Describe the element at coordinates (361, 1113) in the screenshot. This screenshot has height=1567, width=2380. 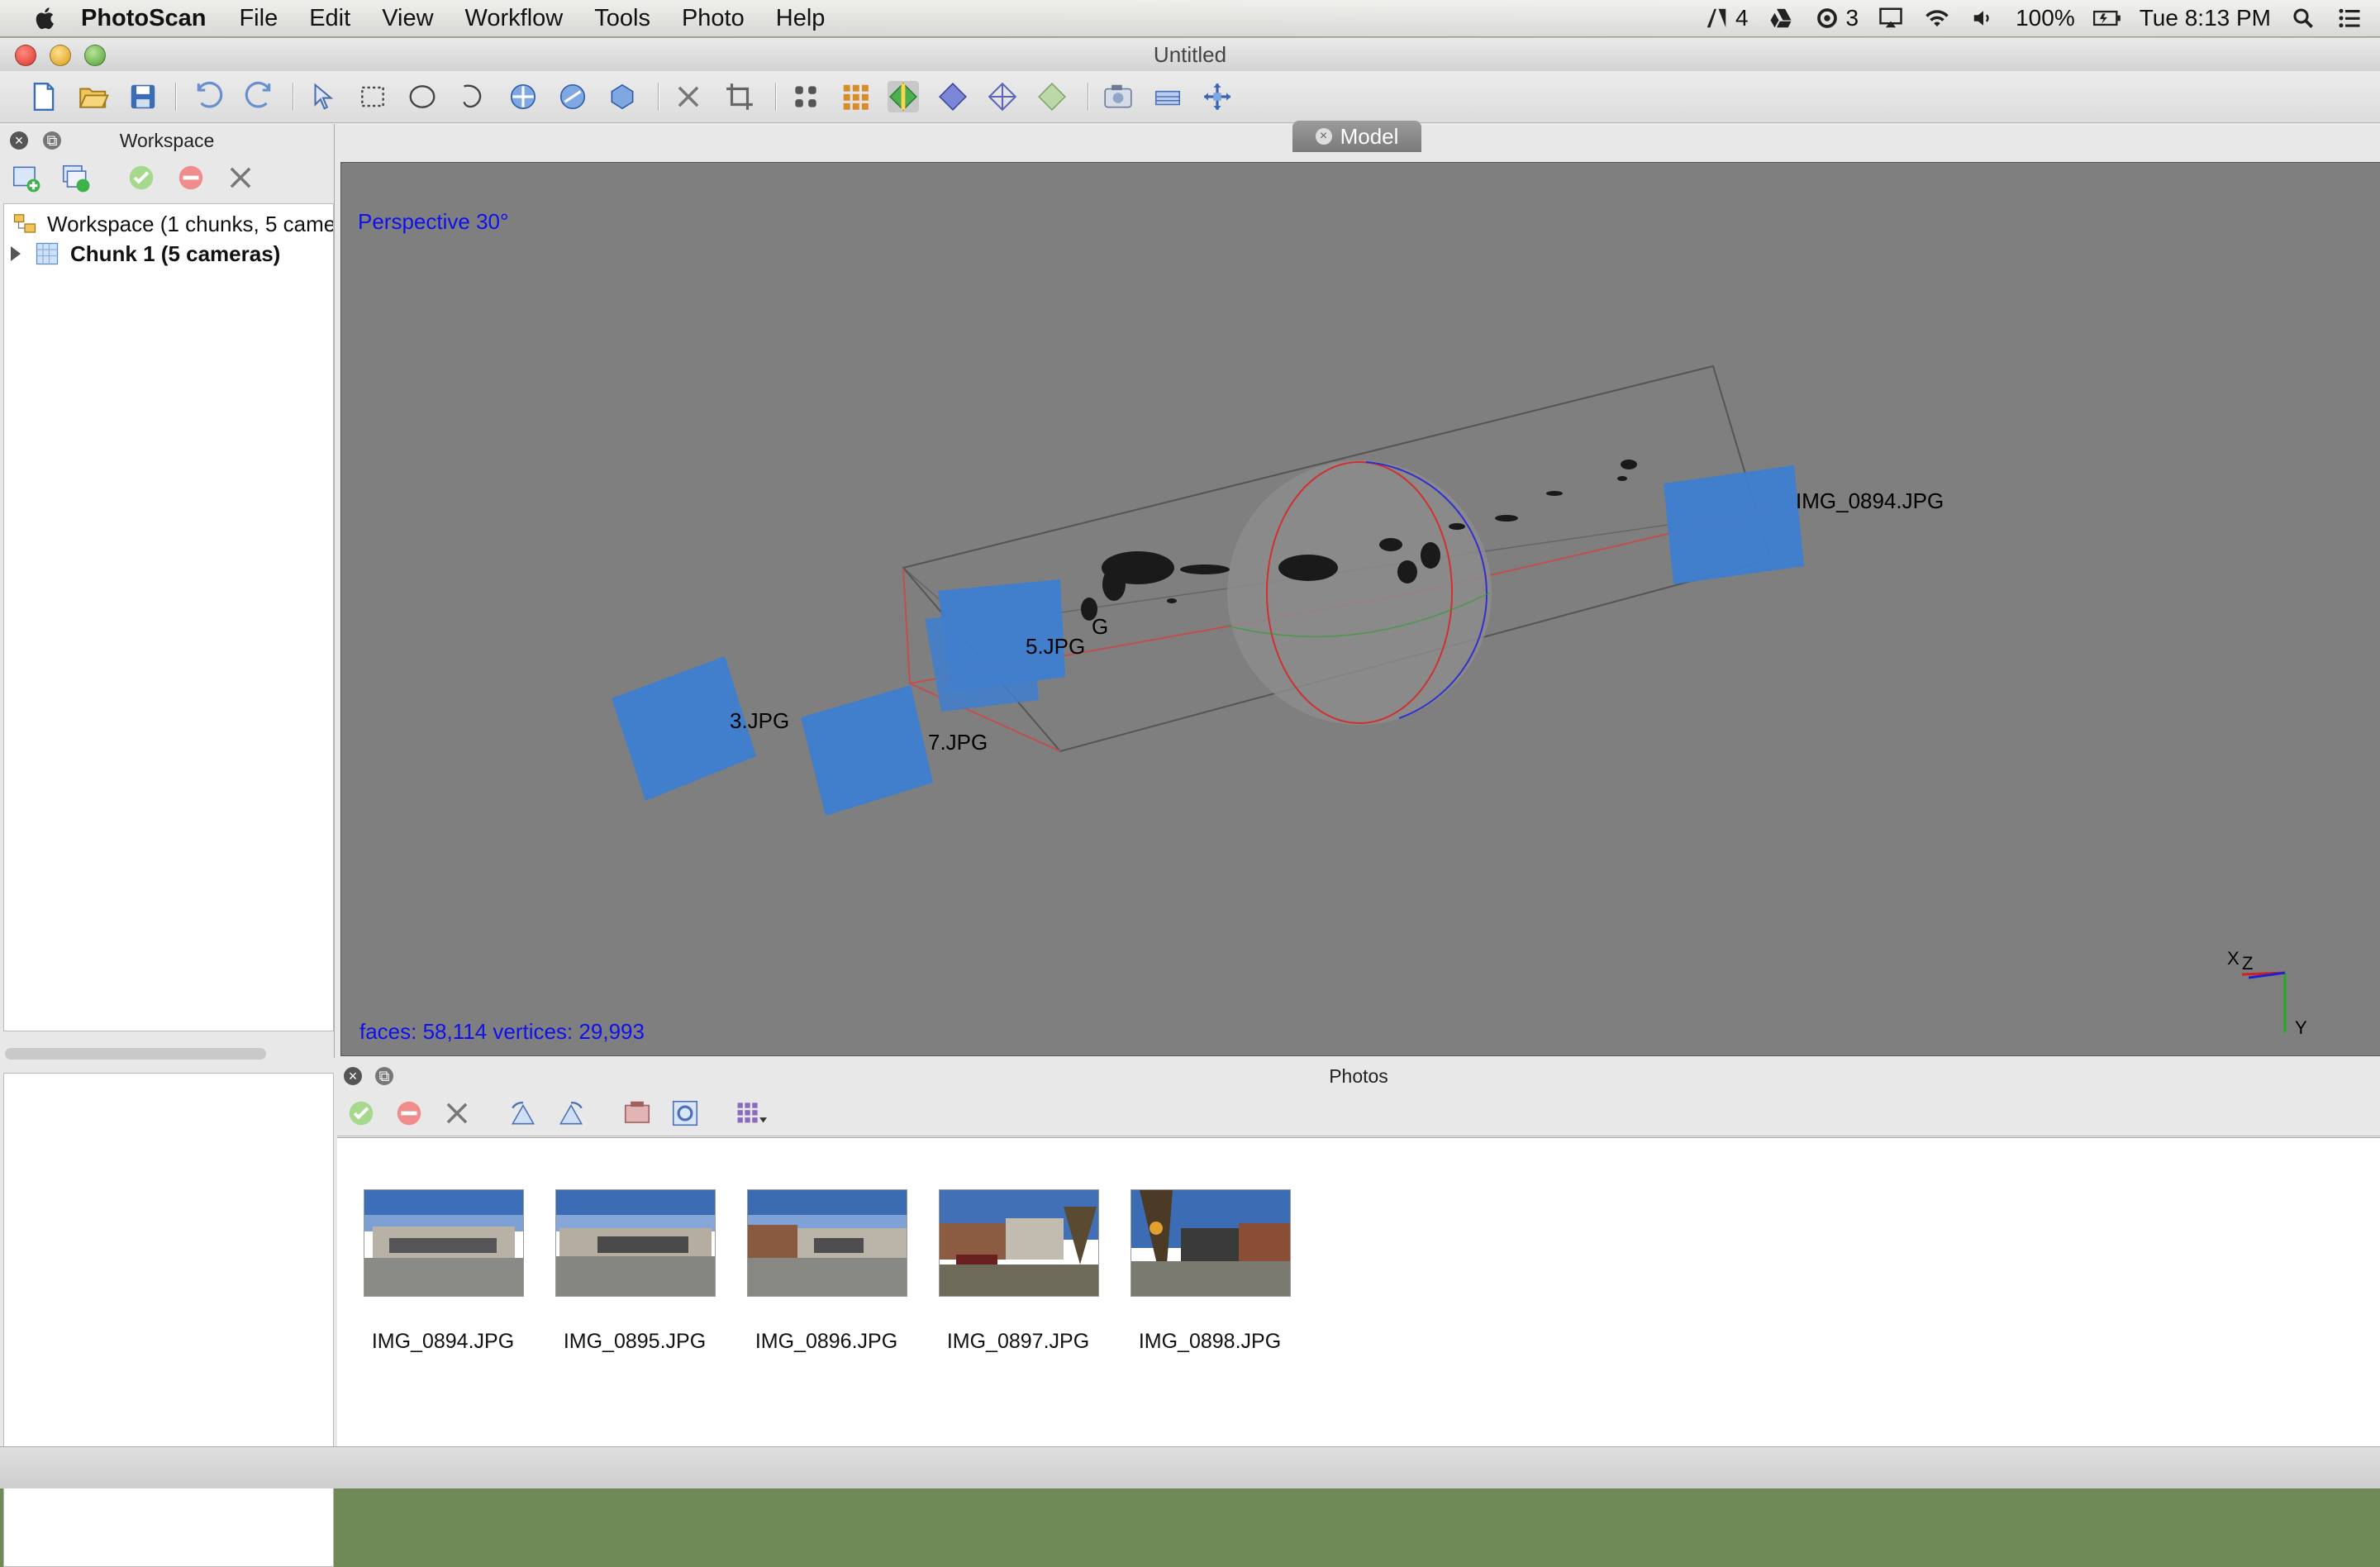
I see `enable-camera-icon` at that location.